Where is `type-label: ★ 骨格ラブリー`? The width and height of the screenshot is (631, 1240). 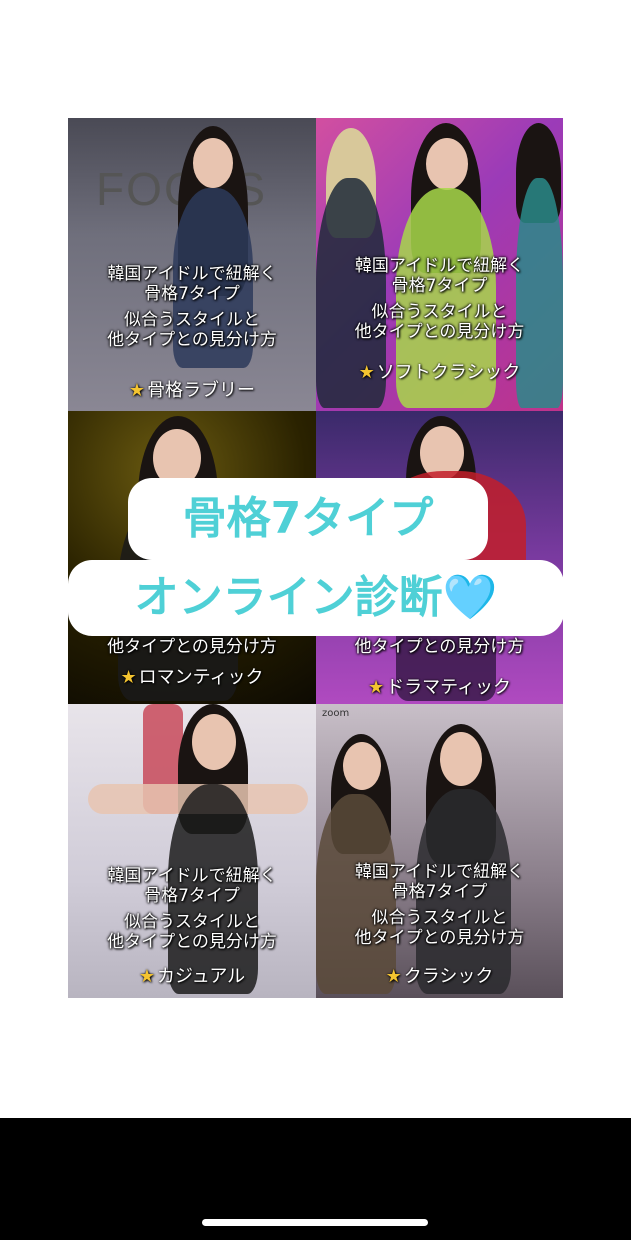 type-label: ★ 骨格ラブリー is located at coordinates (192, 390).